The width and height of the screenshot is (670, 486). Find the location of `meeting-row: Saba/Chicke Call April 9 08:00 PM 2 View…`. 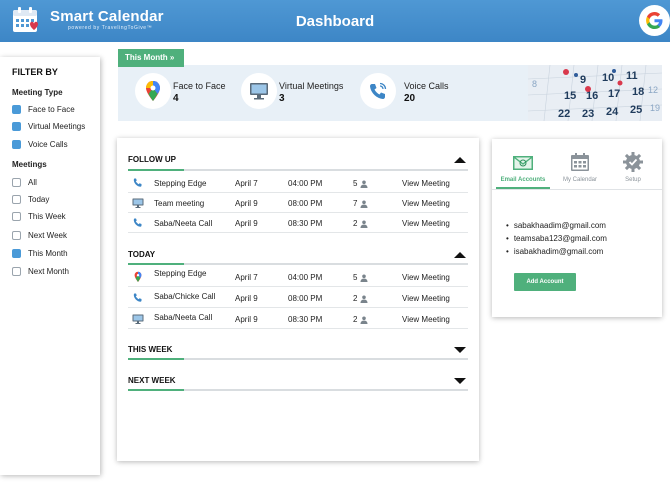

meeting-row: Saba/Chicke Call April 9 08:00 PM 2 View… is located at coordinates (298, 298).